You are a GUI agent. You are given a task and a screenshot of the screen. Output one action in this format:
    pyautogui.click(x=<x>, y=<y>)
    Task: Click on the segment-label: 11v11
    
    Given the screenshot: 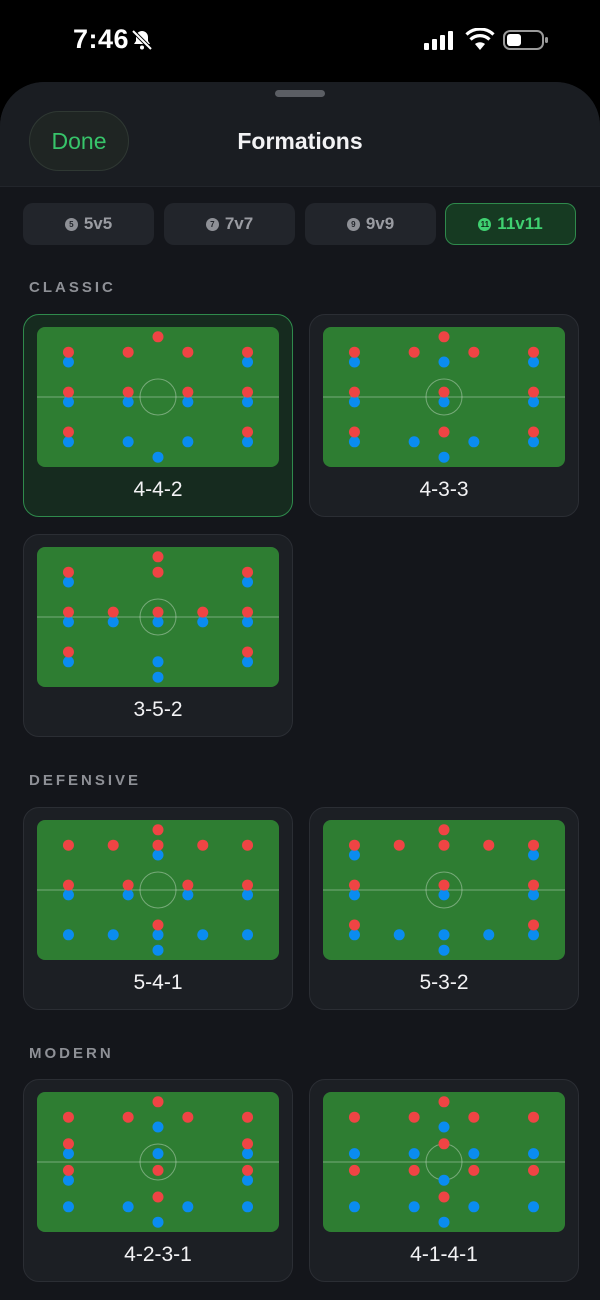 What is the action you would take?
    pyautogui.click(x=520, y=223)
    